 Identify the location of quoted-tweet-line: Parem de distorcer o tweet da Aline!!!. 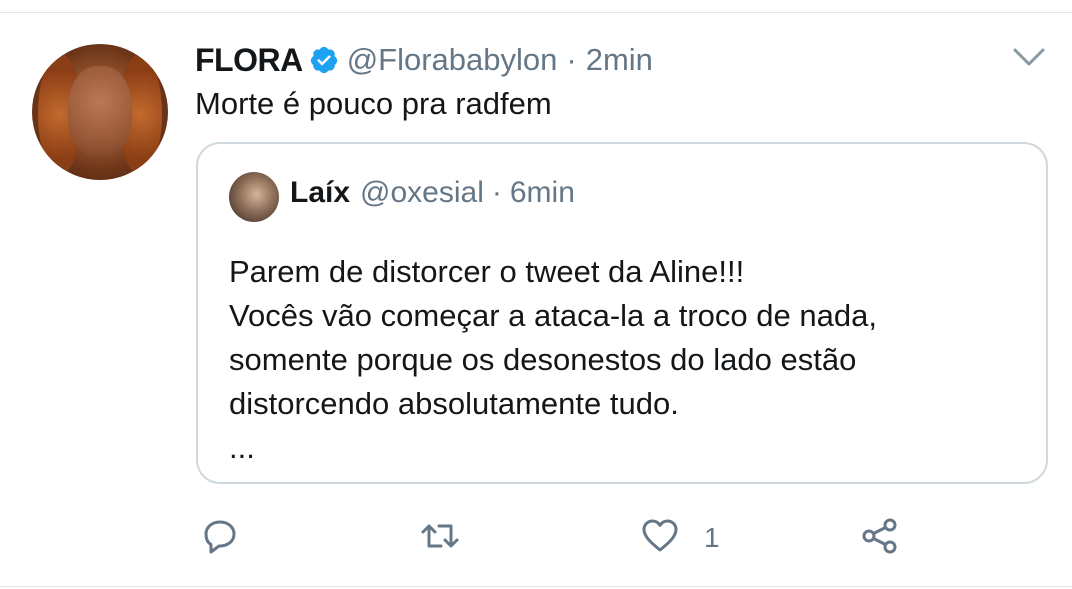
(487, 271).